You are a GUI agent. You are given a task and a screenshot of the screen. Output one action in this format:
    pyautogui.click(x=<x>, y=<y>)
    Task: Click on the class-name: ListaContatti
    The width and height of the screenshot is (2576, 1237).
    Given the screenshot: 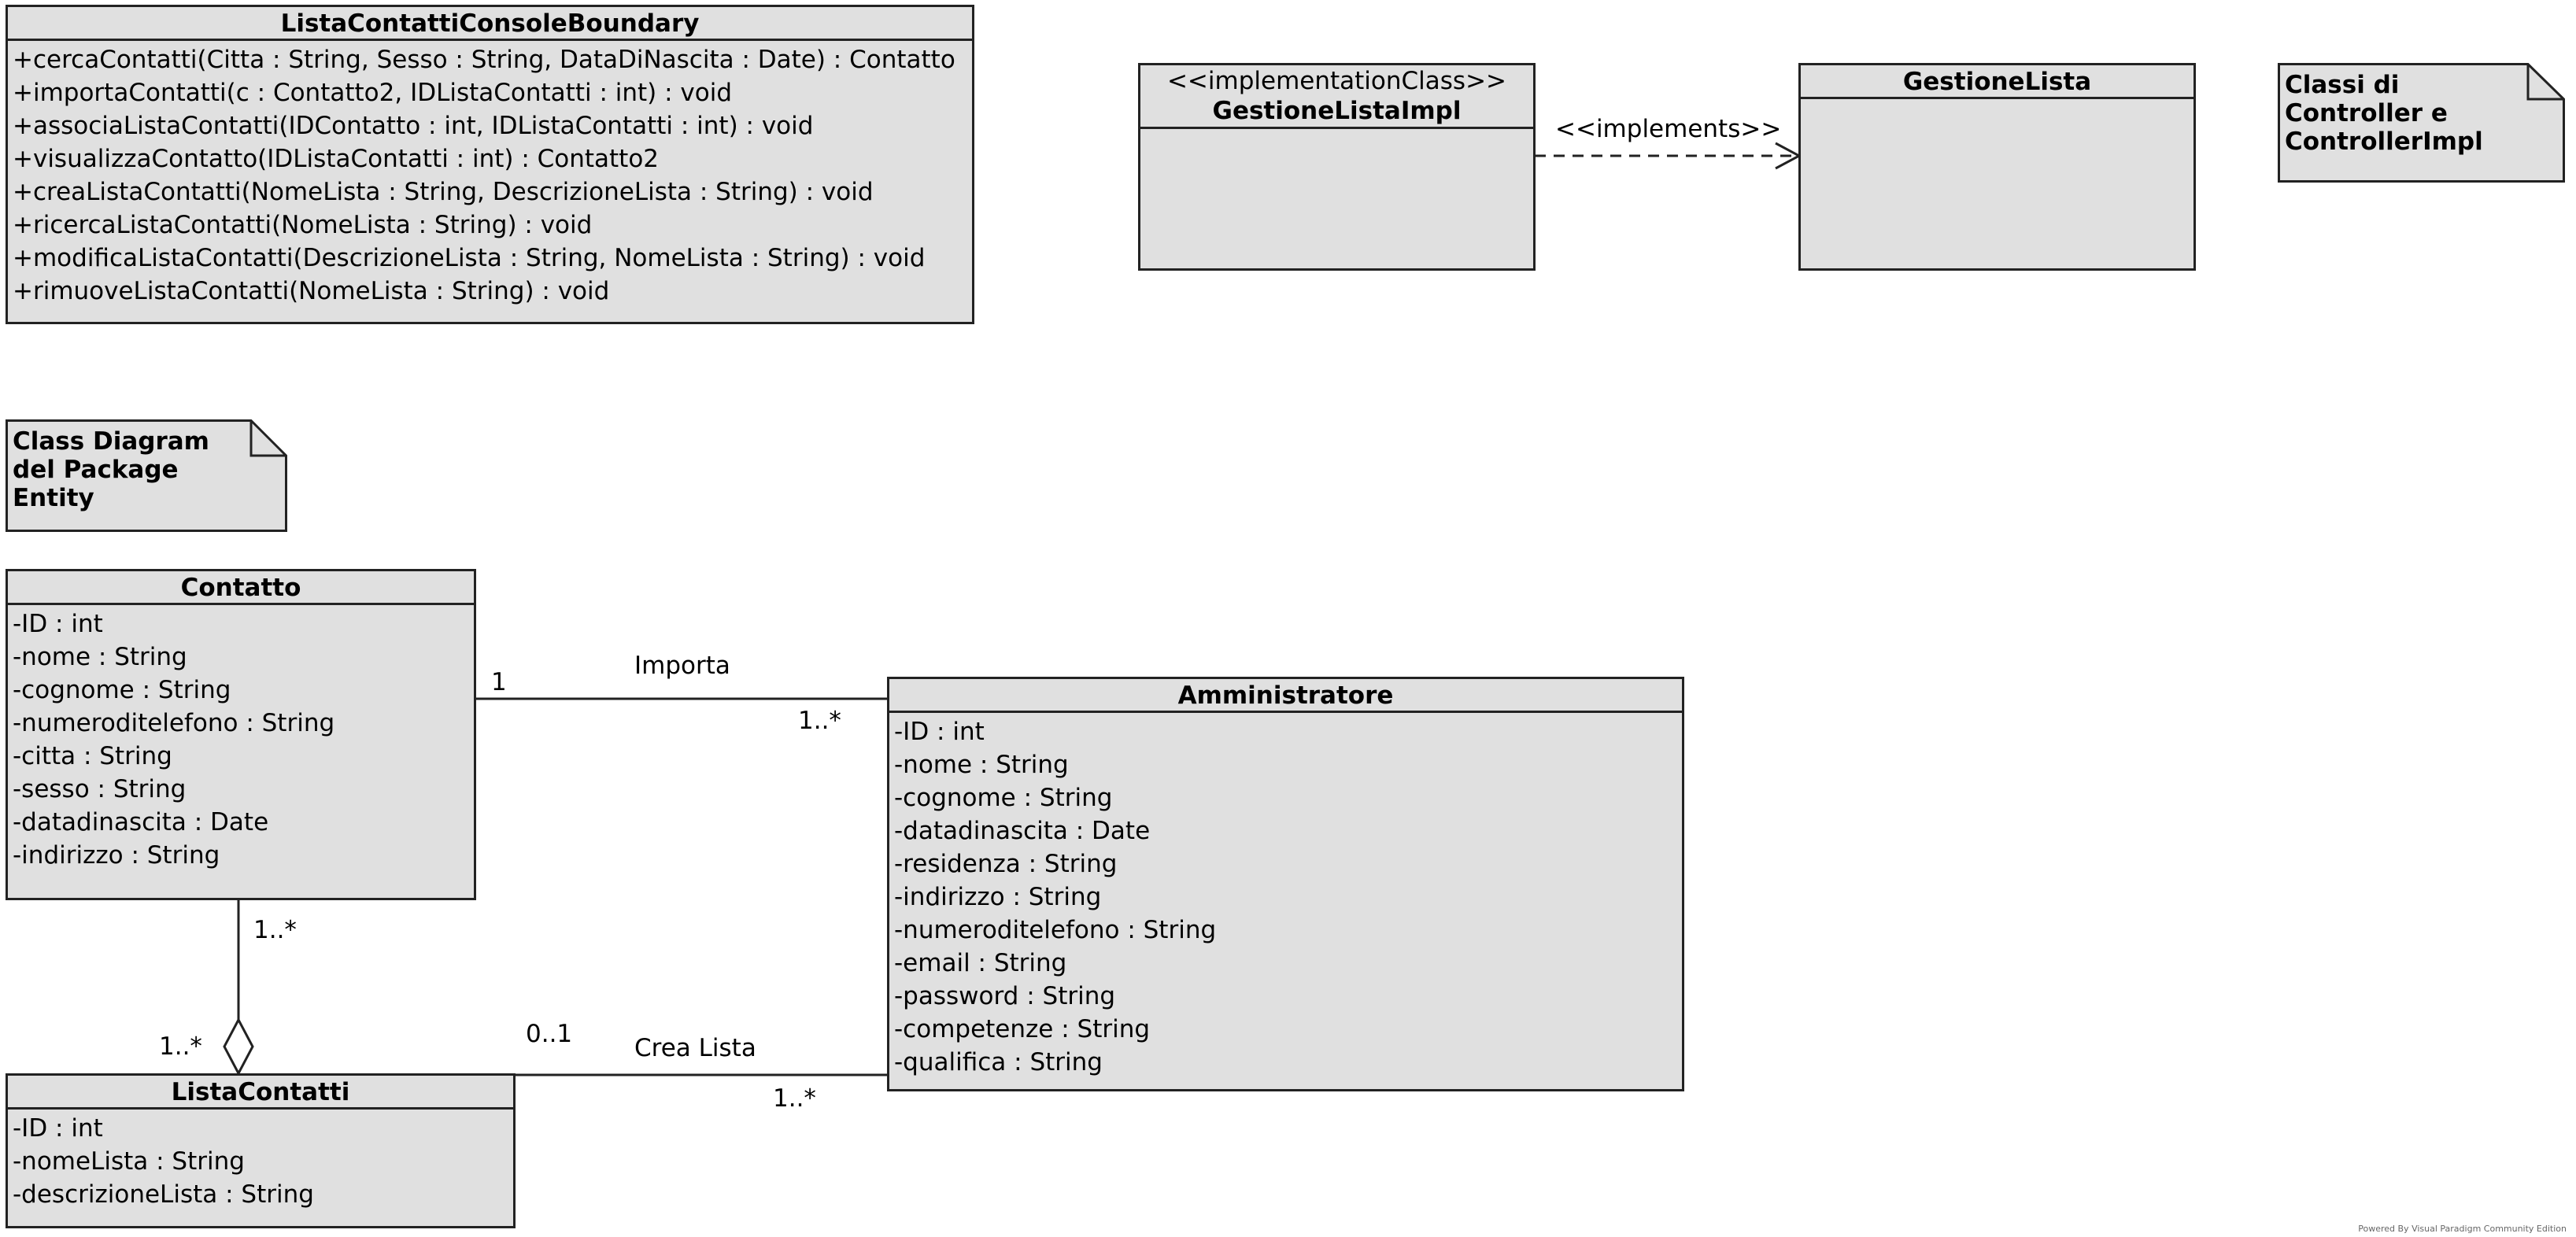 What is the action you would take?
    pyautogui.click(x=260, y=1093)
    